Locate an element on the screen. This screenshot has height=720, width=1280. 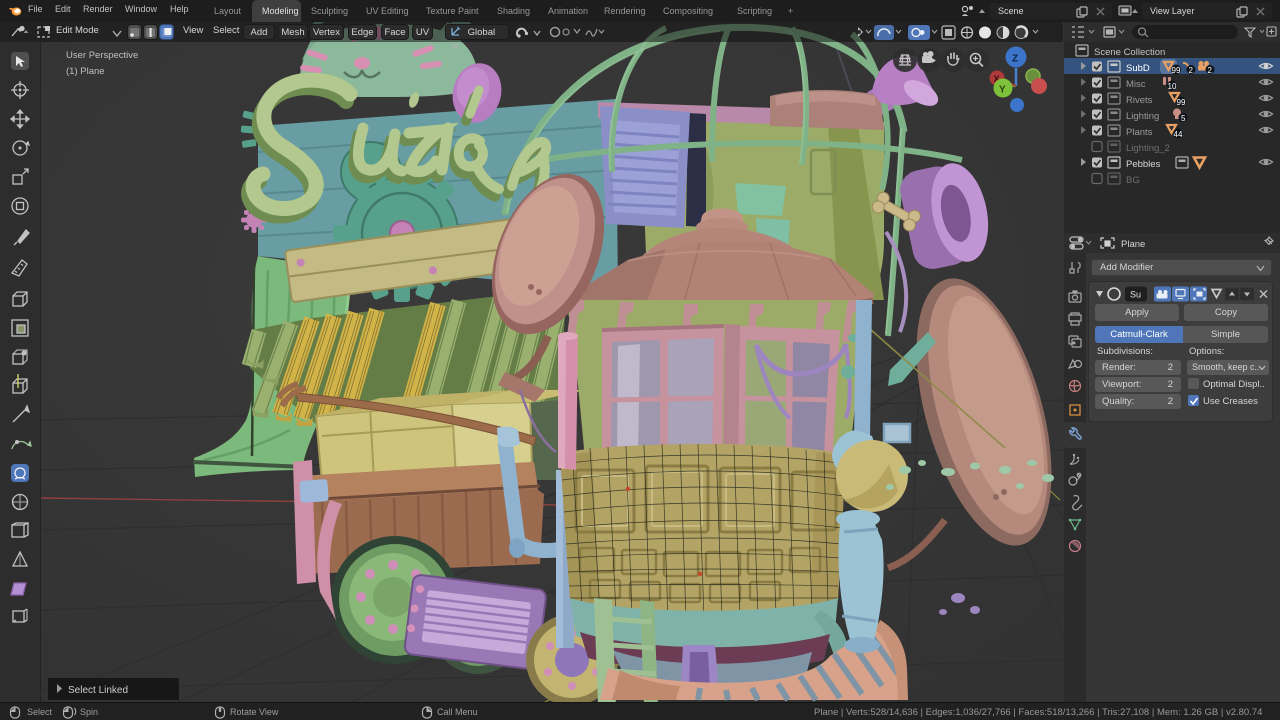
svg-text: SubD is located at coordinates (1138, 68).